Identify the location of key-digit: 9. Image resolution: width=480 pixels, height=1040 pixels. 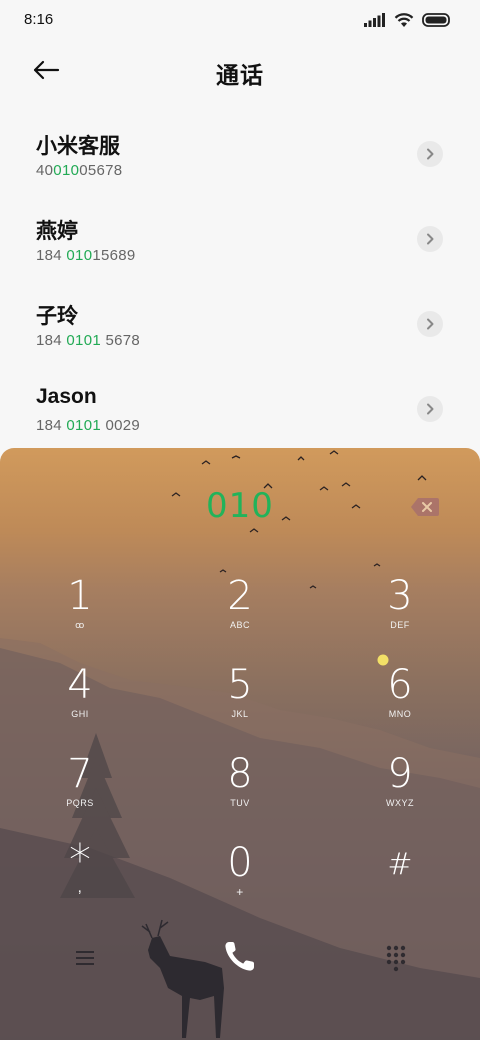
(400, 774).